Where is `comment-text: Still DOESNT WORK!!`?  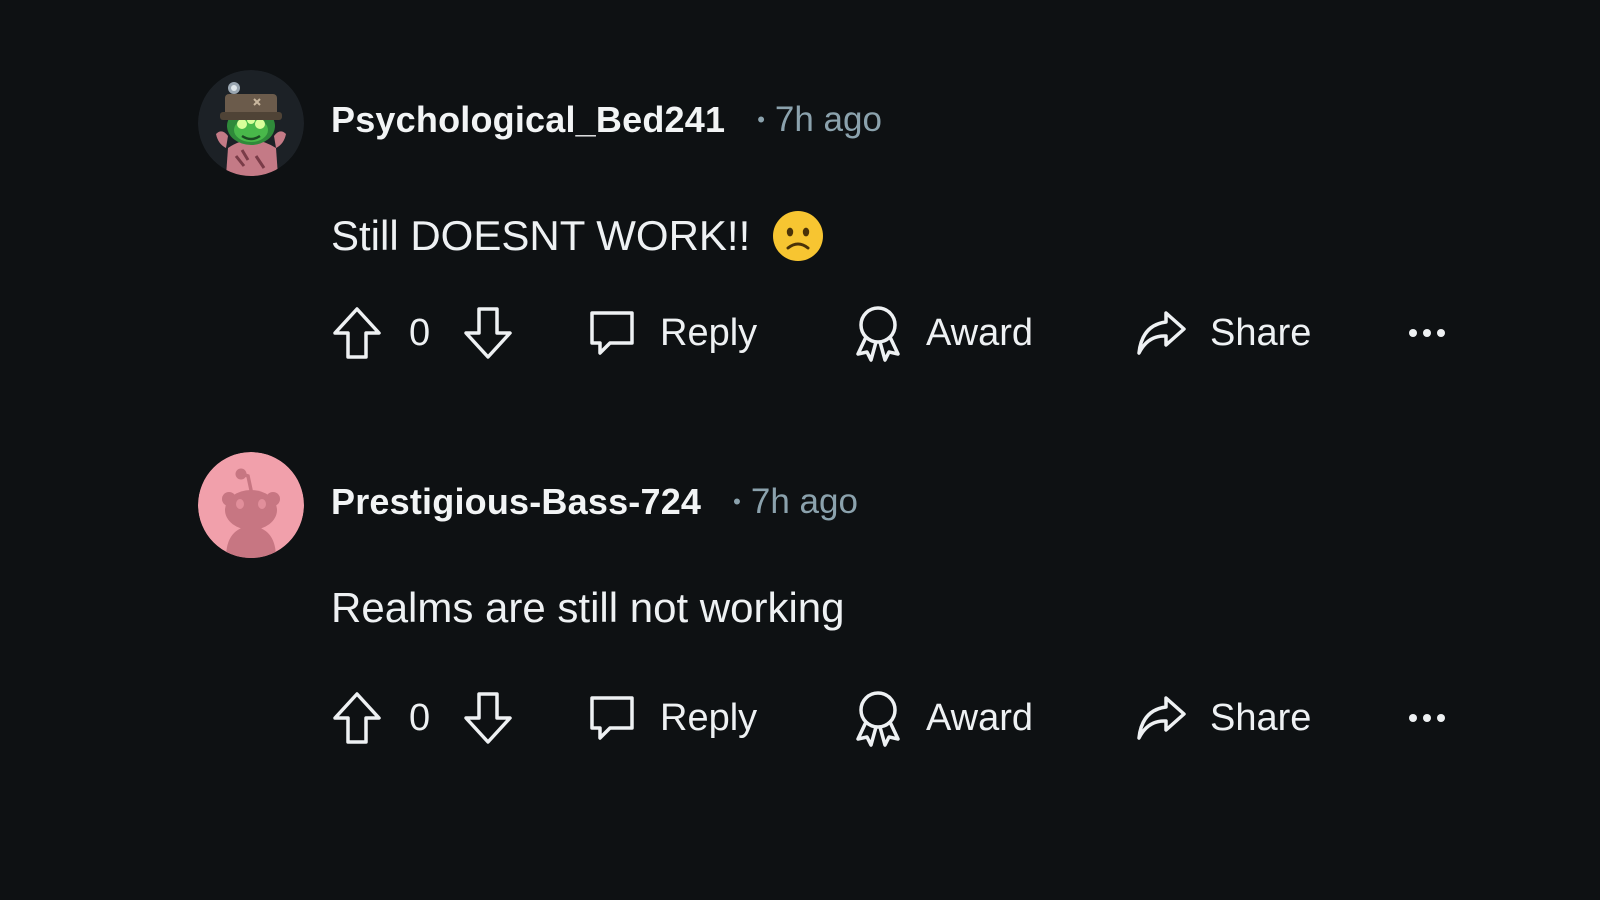 comment-text: Still DOESNT WORK!! is located at coordinates (541, 235).